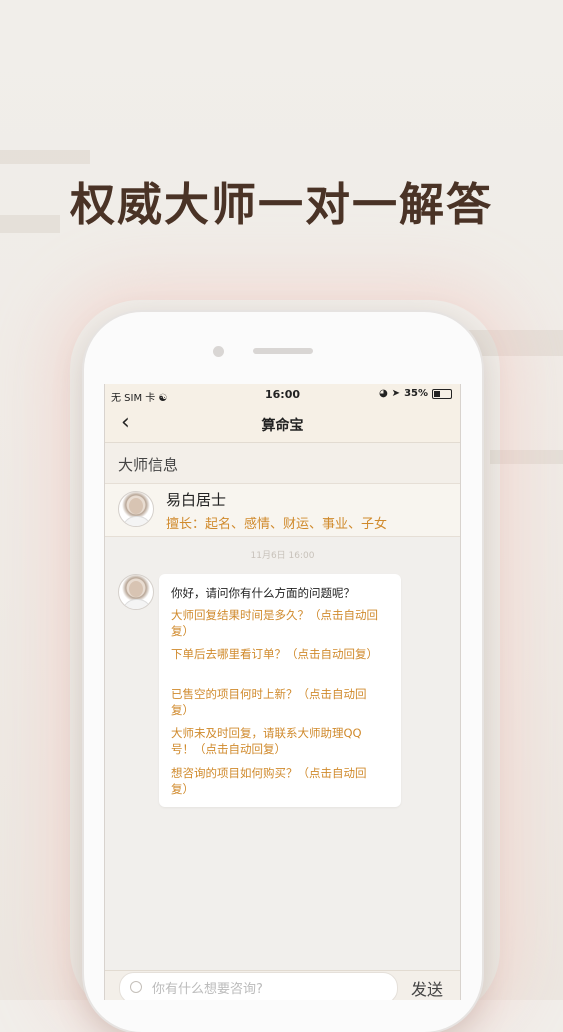  I want to click on nav-title: 算命宝, so click(282, 426).